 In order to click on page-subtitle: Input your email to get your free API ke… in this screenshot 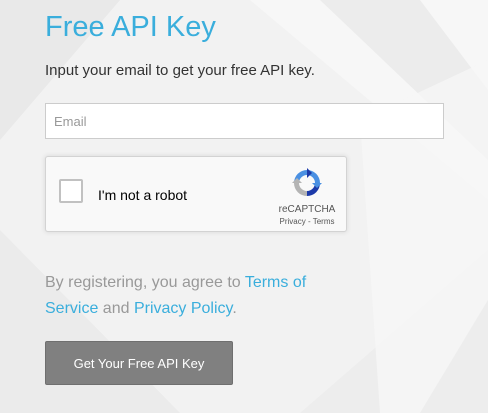, I will do `click(180, 70)`.